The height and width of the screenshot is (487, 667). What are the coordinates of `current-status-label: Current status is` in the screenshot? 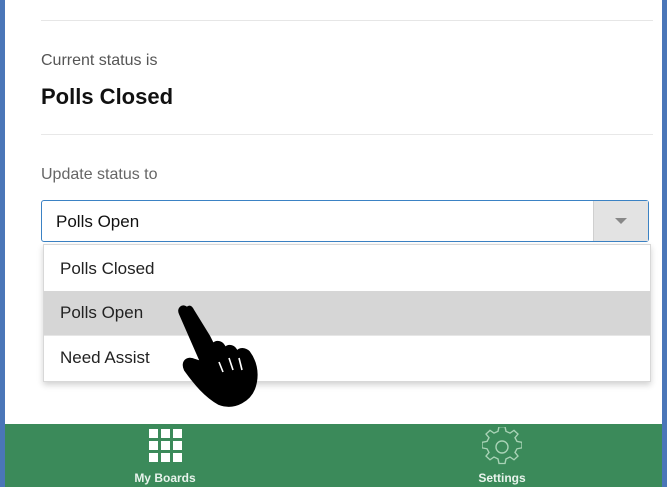 It's located at (99, 60).